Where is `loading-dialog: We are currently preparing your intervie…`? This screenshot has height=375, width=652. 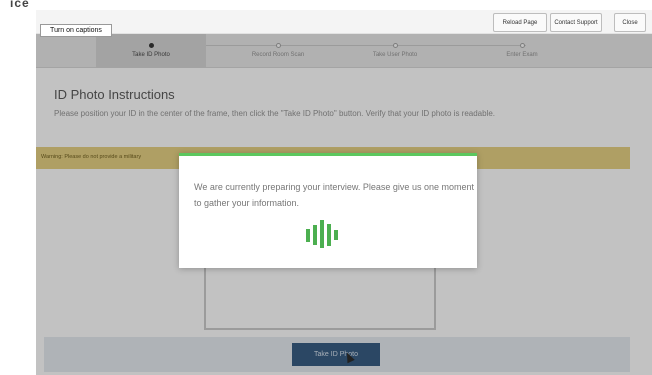
loading-dialog: We are currently preparing your intervie… is located at coordinates (328, 210).